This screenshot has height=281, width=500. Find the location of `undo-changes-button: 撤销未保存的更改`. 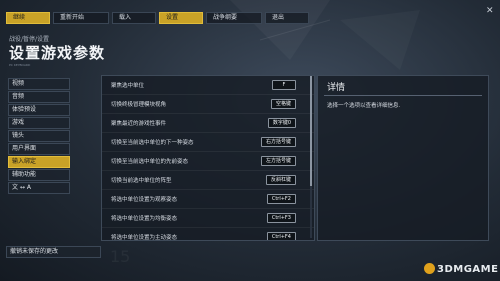

undo-changes-button: 撤销未保存的更改 is located at coordinates (53, 252).